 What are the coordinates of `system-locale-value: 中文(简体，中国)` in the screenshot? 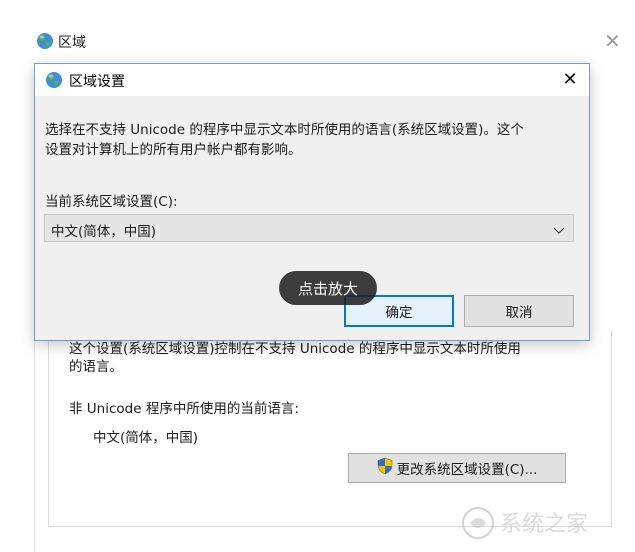 It's located at (104, 232).